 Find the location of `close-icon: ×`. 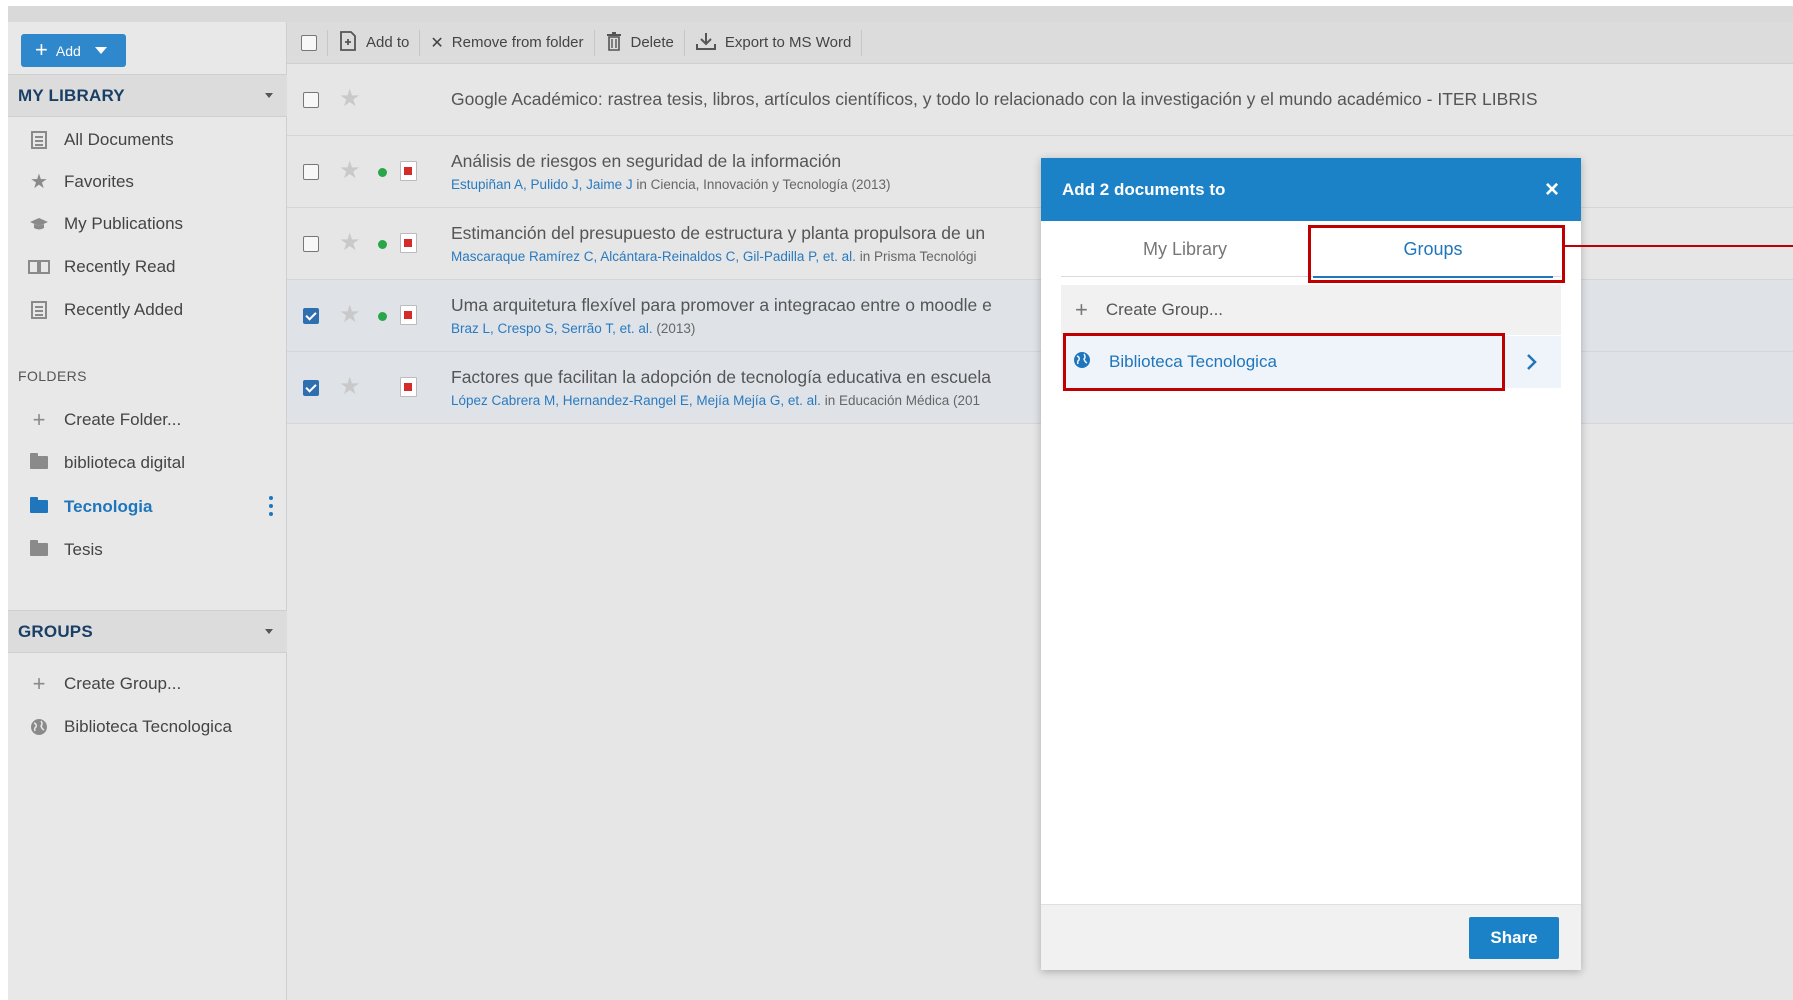

close-icon: × is located at coordinates (1552, 190).